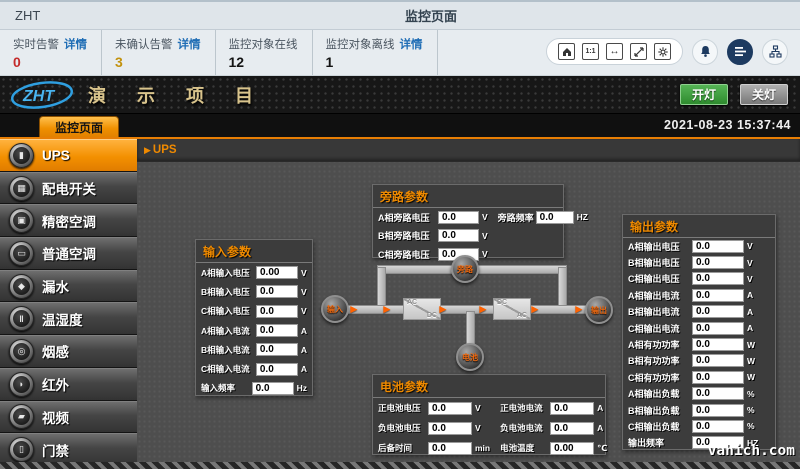 This screenshot has width=800, height=469. Describe the element at coordinates (177, 95) in the screenshot. I see `project-title: 演 示 项 目` at that location.